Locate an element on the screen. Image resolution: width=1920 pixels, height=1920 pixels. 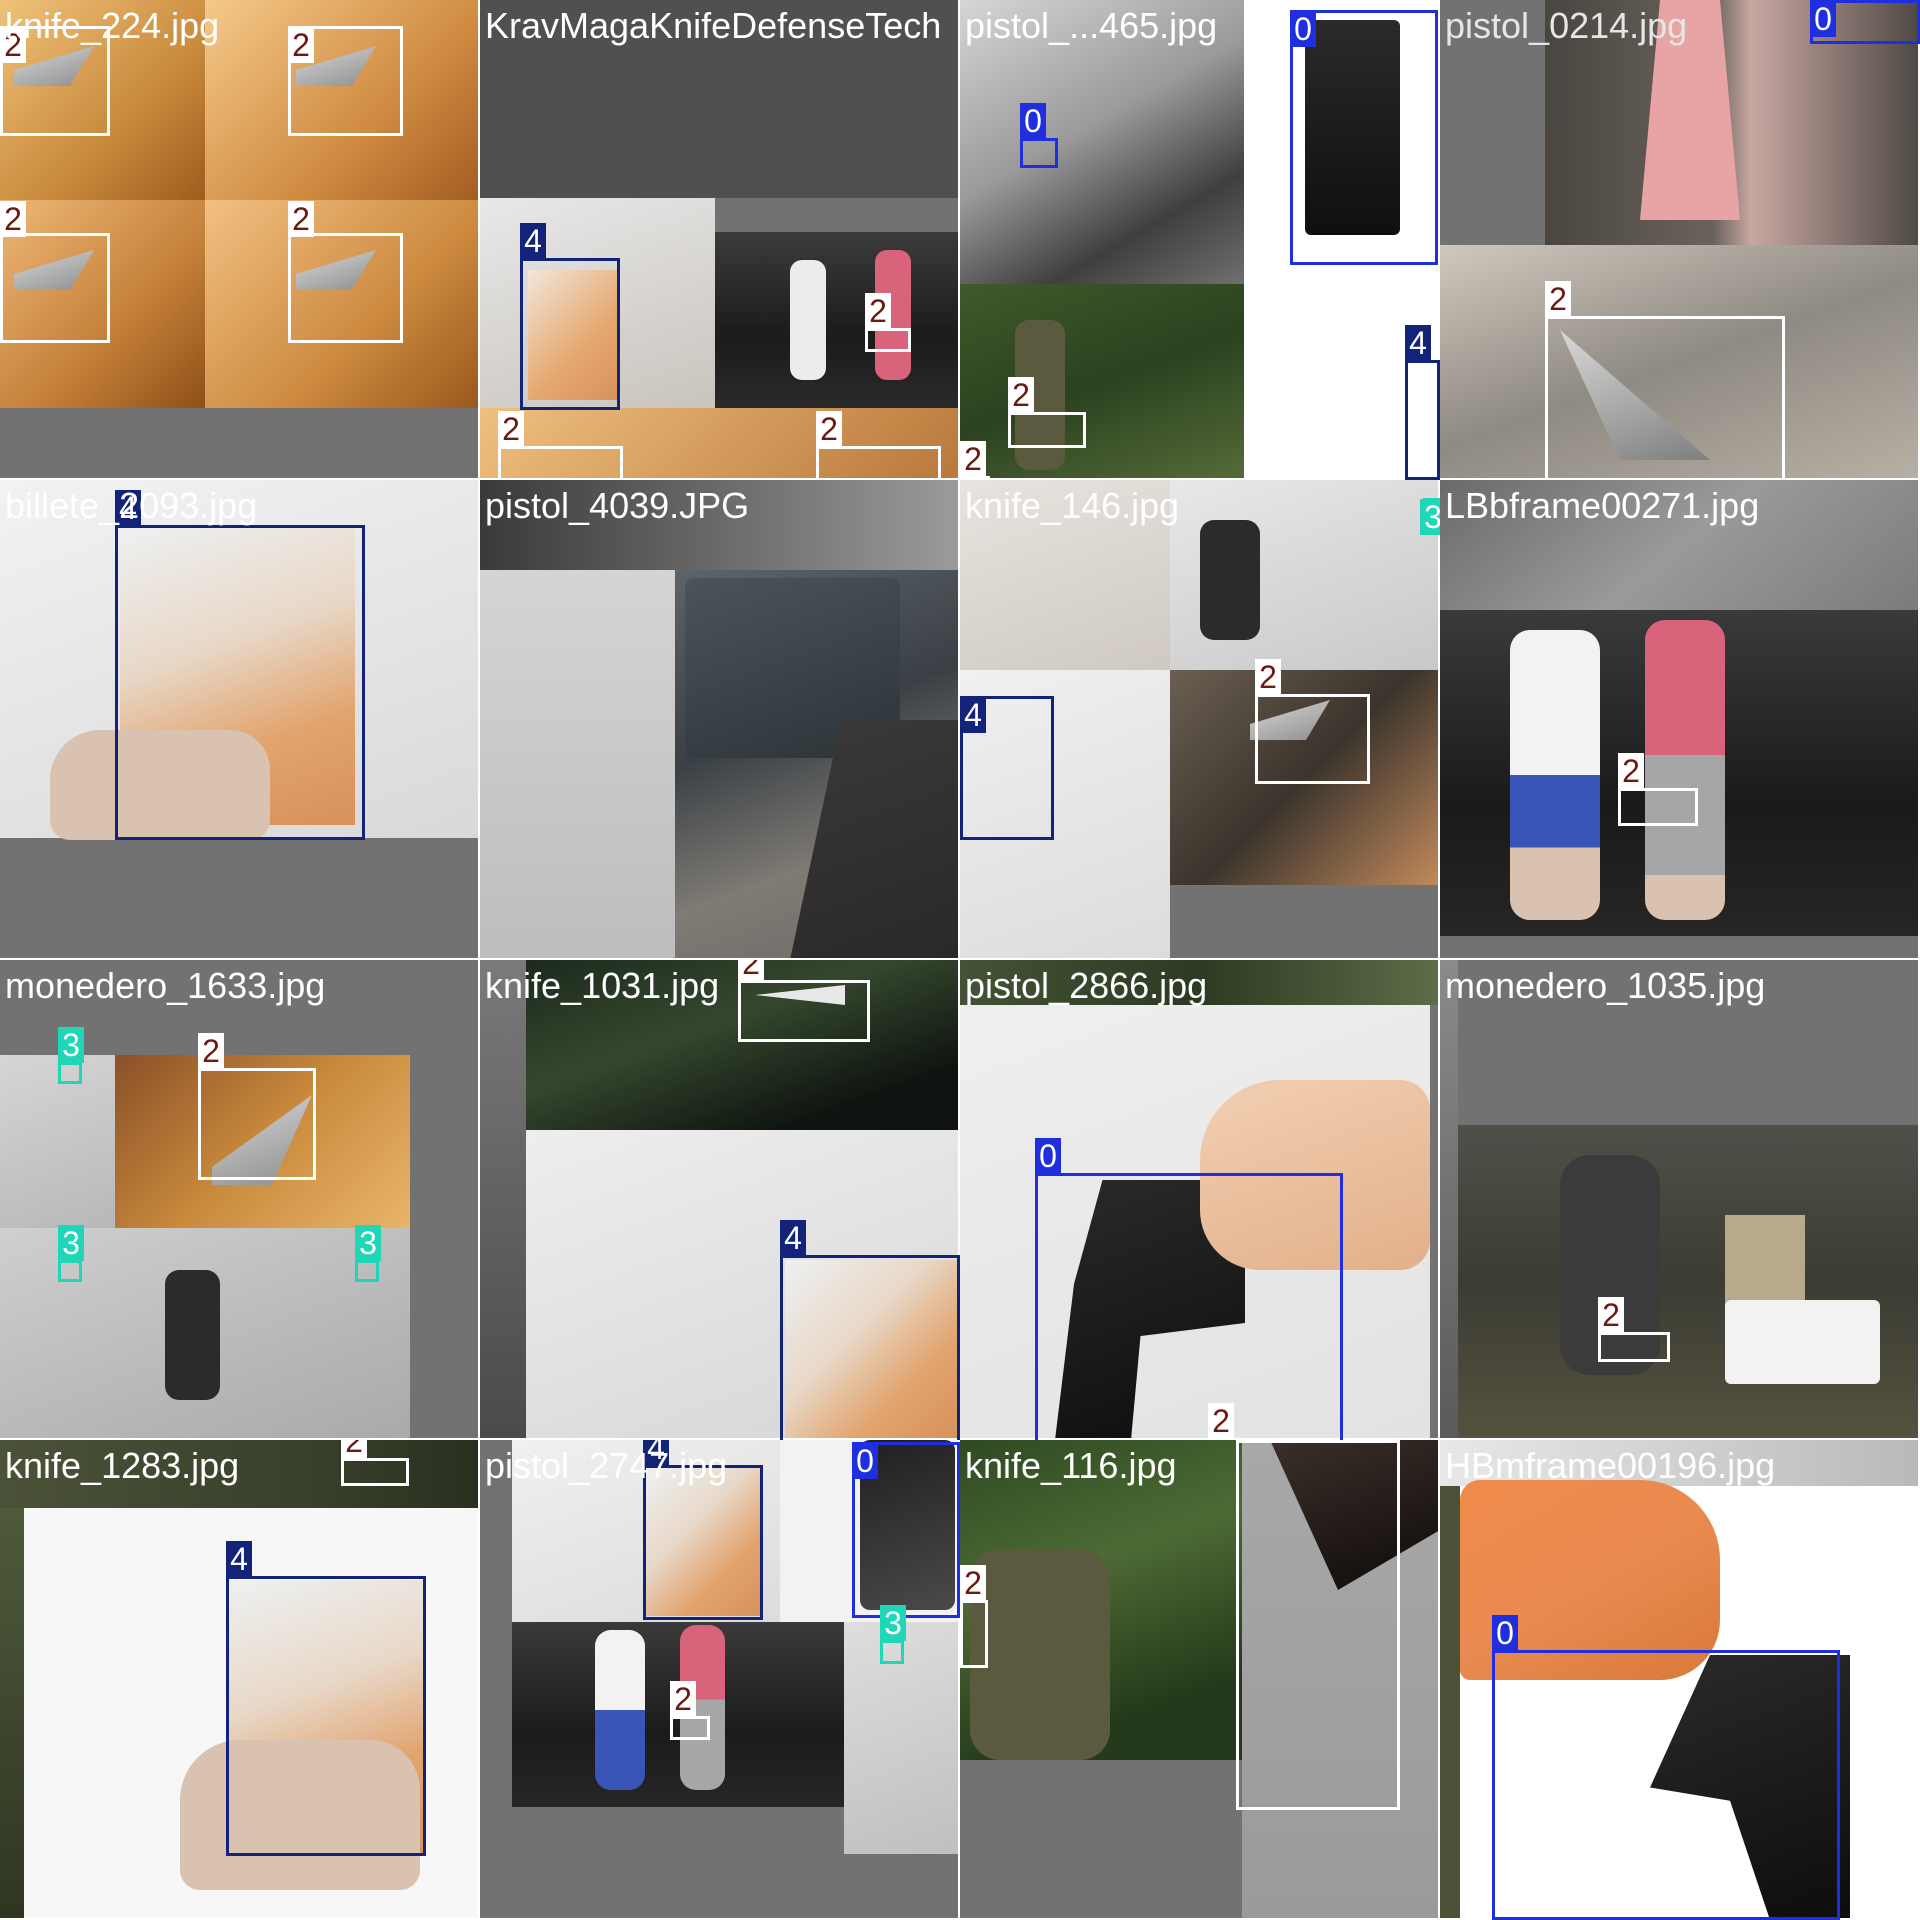
image-filename: LBbframe00271.jpg is located at coordinates (1602, 505).